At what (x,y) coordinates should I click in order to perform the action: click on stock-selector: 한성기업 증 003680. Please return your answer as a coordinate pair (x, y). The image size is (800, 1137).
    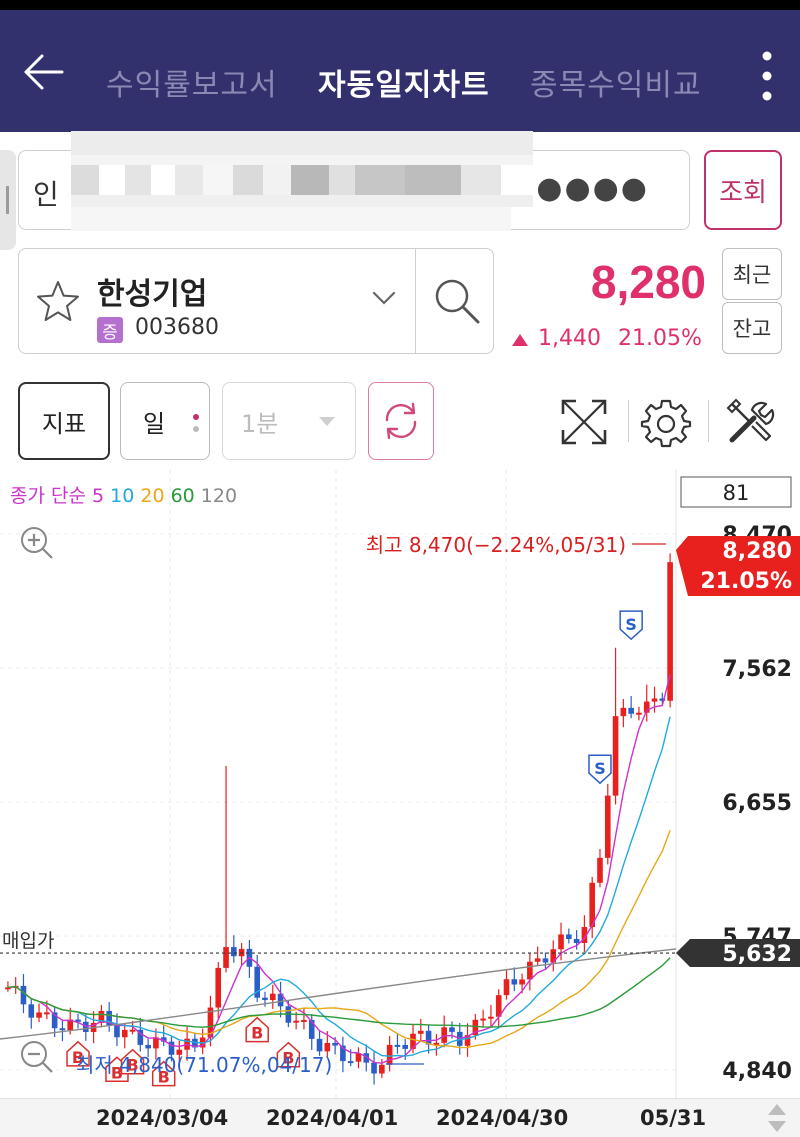
    Looking at the image, I should click on (256, 301).